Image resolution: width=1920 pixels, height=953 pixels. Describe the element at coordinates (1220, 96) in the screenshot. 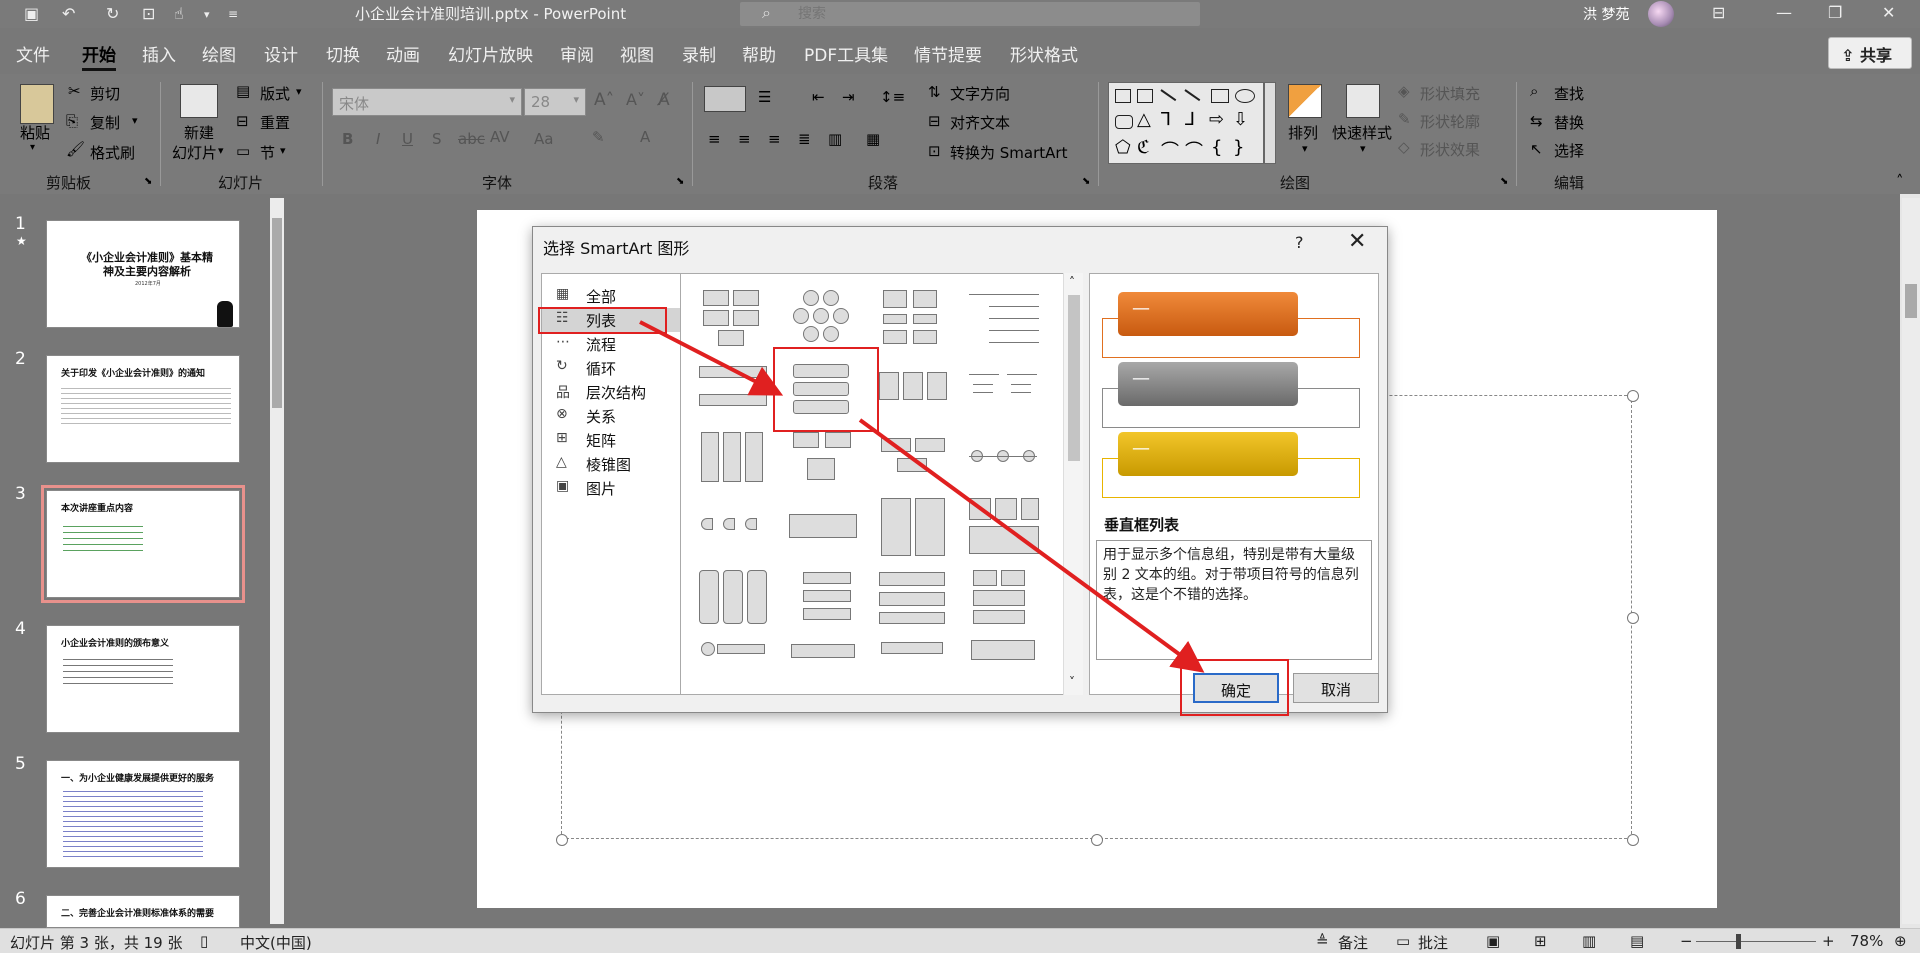

I see `rectangle-shape-icon` at that location.